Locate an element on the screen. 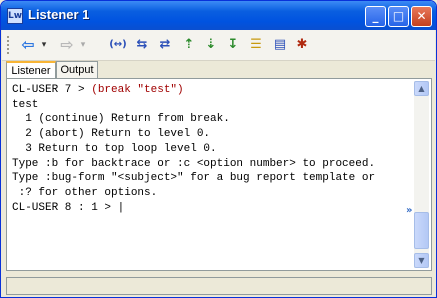 This screenshot has width=437, height=298. line-continues-icon: » is located at coordinates (409, 210).